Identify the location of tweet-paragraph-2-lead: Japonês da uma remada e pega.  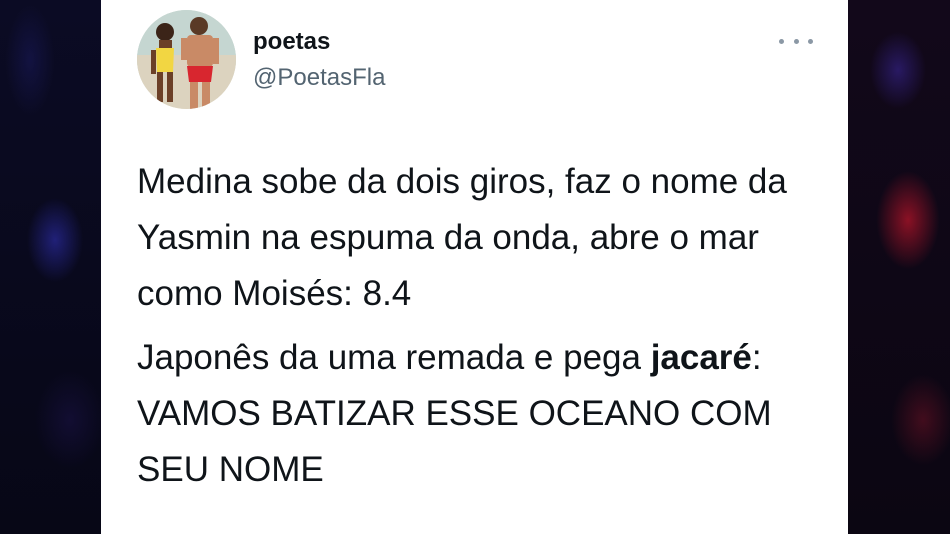
(394, 357).